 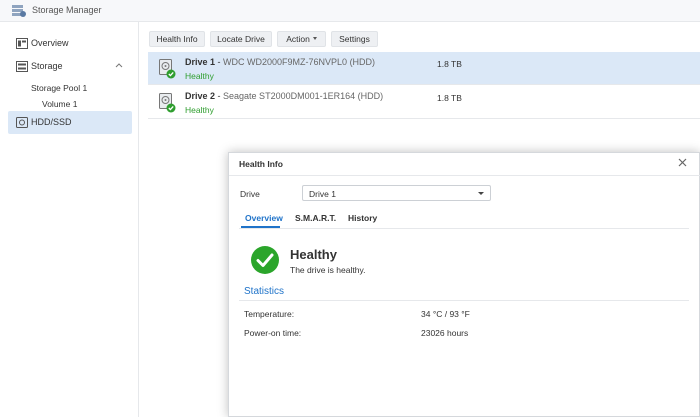 What do you see at coordinates (362, 218) in the screenshot?
I see `tab-history: History` at bounding box center [362, 218].